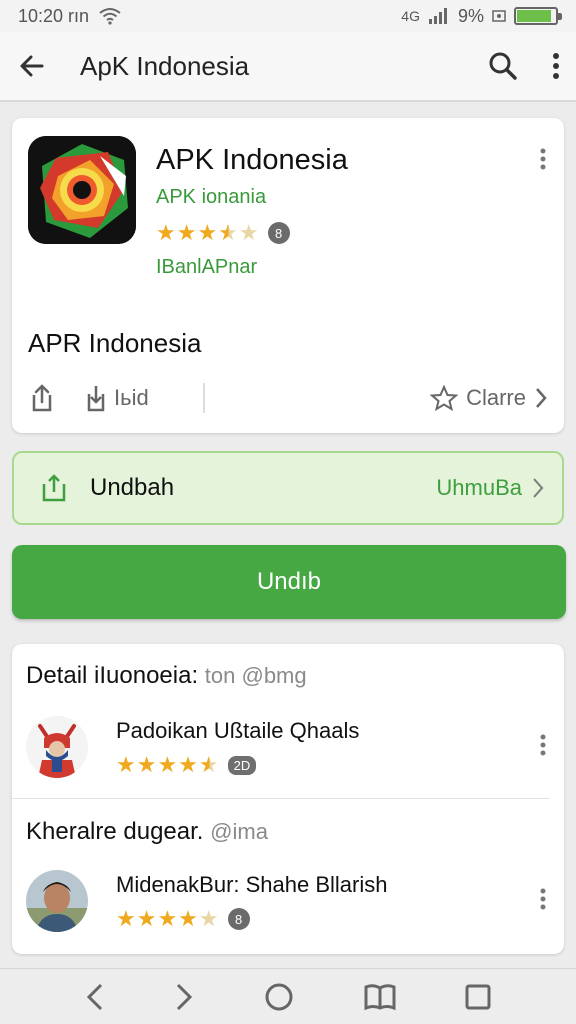 The width and height of the screenshot is (576, 1024). Describe the element at coordinates (242, 765) in the screenshot. I see `rating-badge: 2D` at that location.